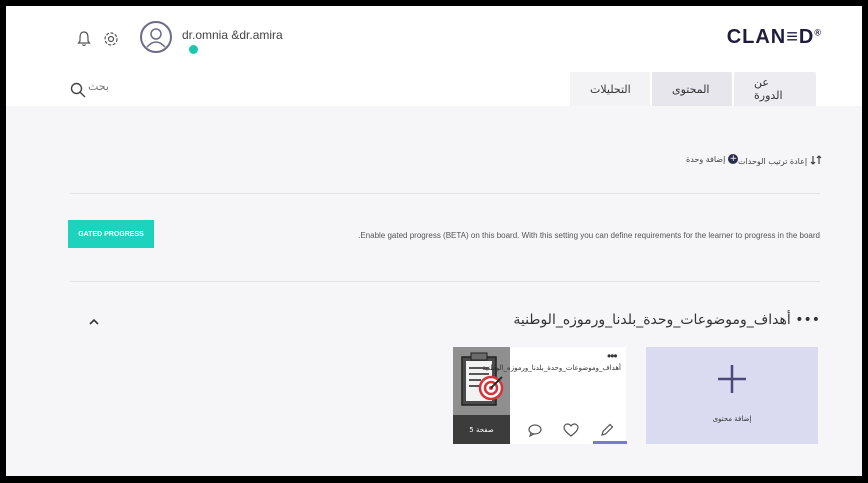  I want to click on add-unit-button: إضافة وحدة +, so click(712, 159).